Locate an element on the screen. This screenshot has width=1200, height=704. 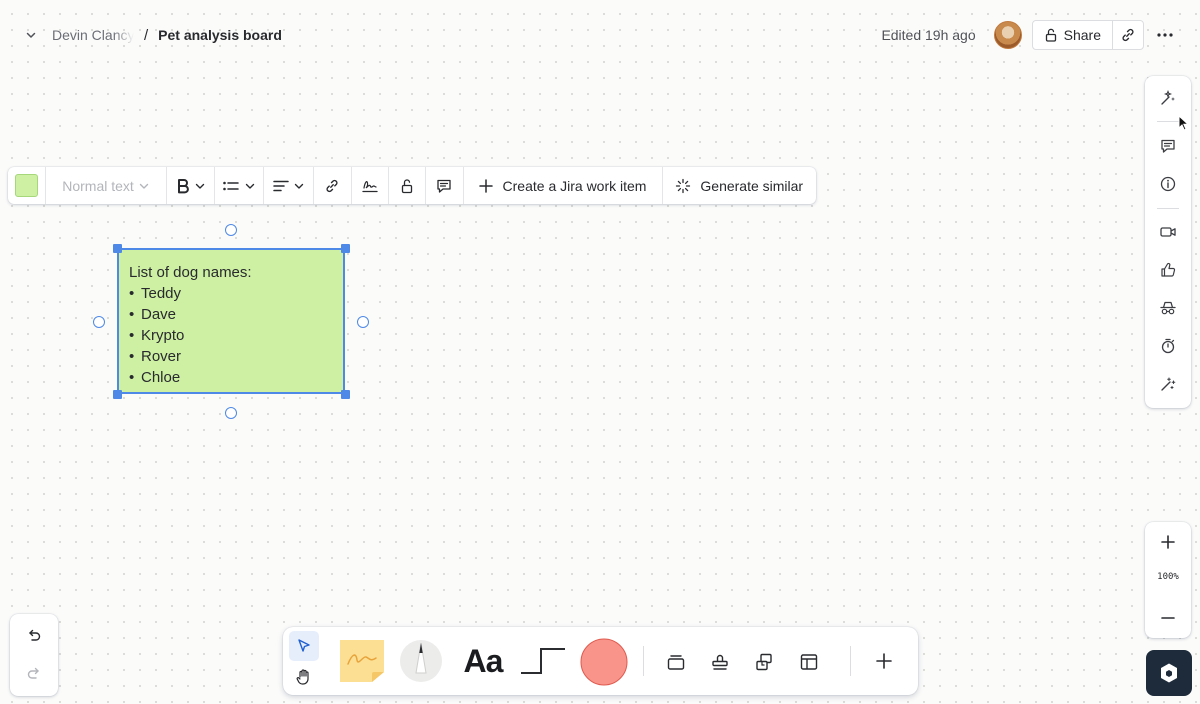
share-button: Share is located at coordinates (1073, 35).